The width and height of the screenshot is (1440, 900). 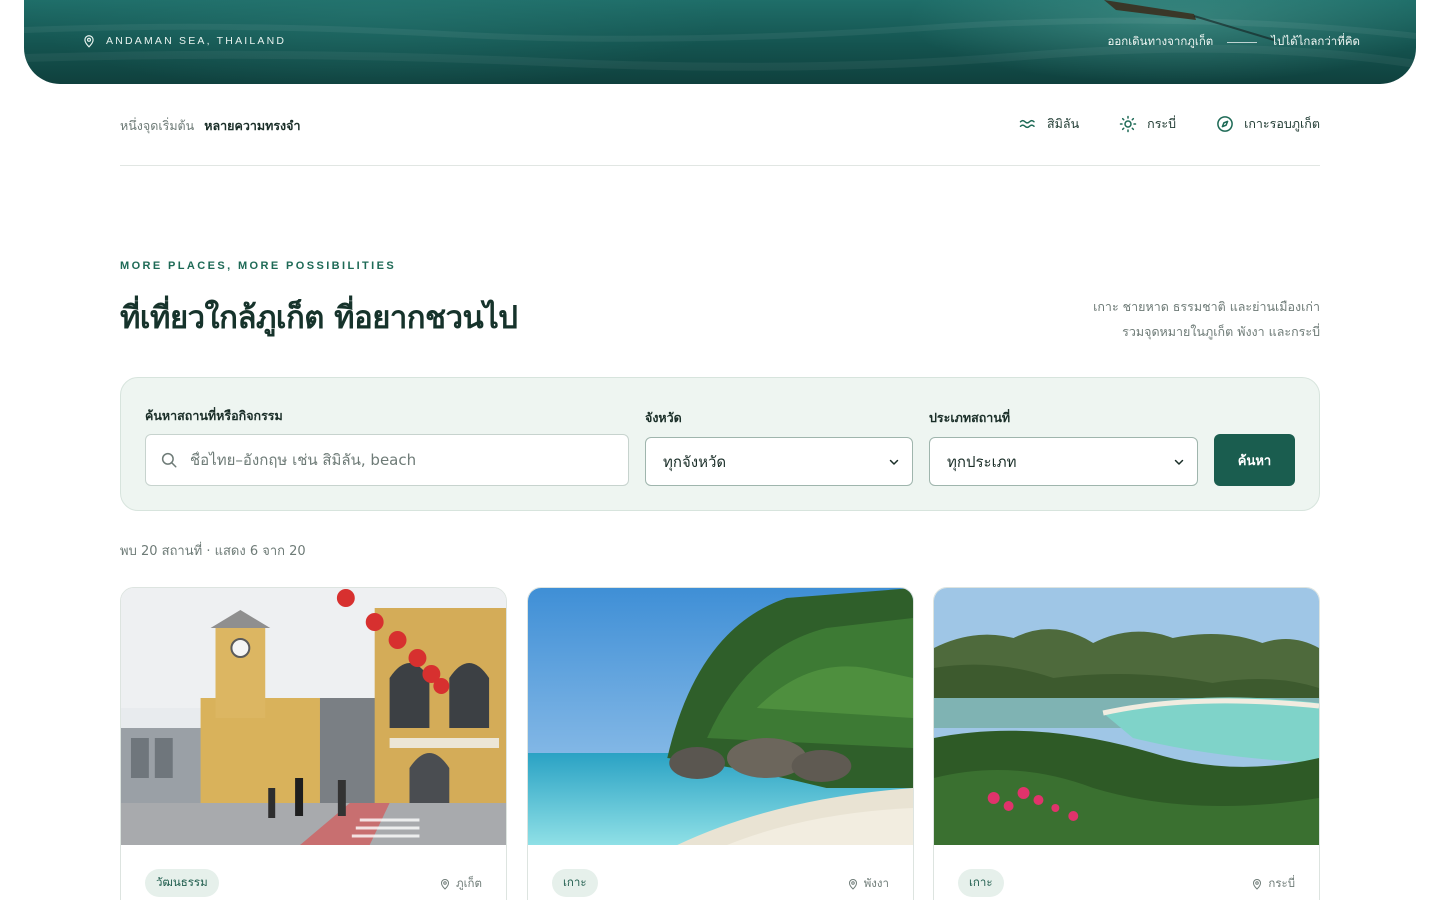 I want to click on card-location-label: ภูเก็ต, so click(x=469, y=883).